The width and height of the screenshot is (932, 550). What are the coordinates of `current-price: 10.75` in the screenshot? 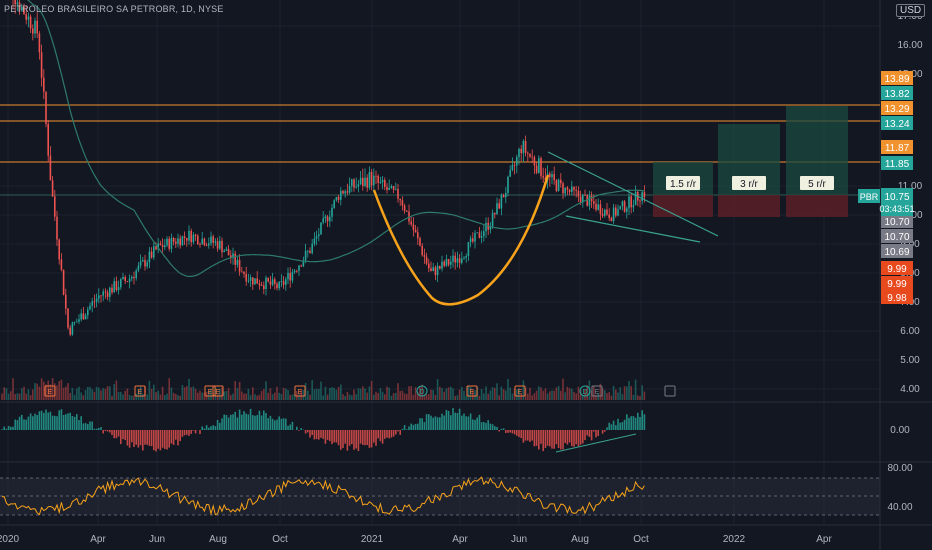 It's located at (896, 197).